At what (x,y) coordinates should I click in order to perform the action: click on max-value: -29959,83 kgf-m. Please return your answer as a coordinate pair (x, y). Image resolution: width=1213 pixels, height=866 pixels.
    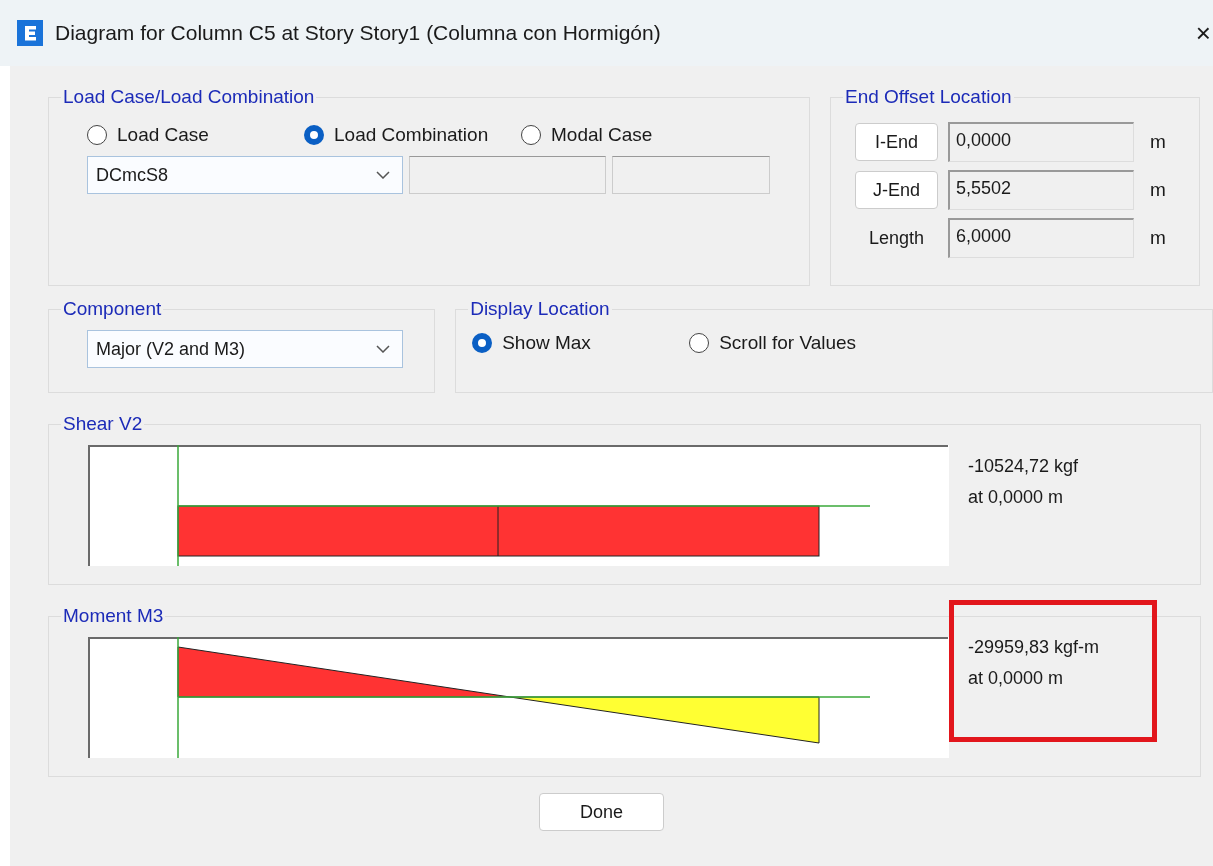
    Looking at the image, I should click on (1034, 647).